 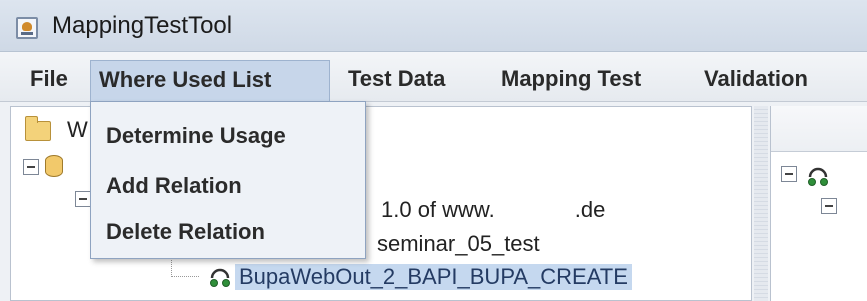 I want to click on tree-node-selected: BupaWebOut_2_BAPI_BUPA_CREATE, so click(x=433, y=277).